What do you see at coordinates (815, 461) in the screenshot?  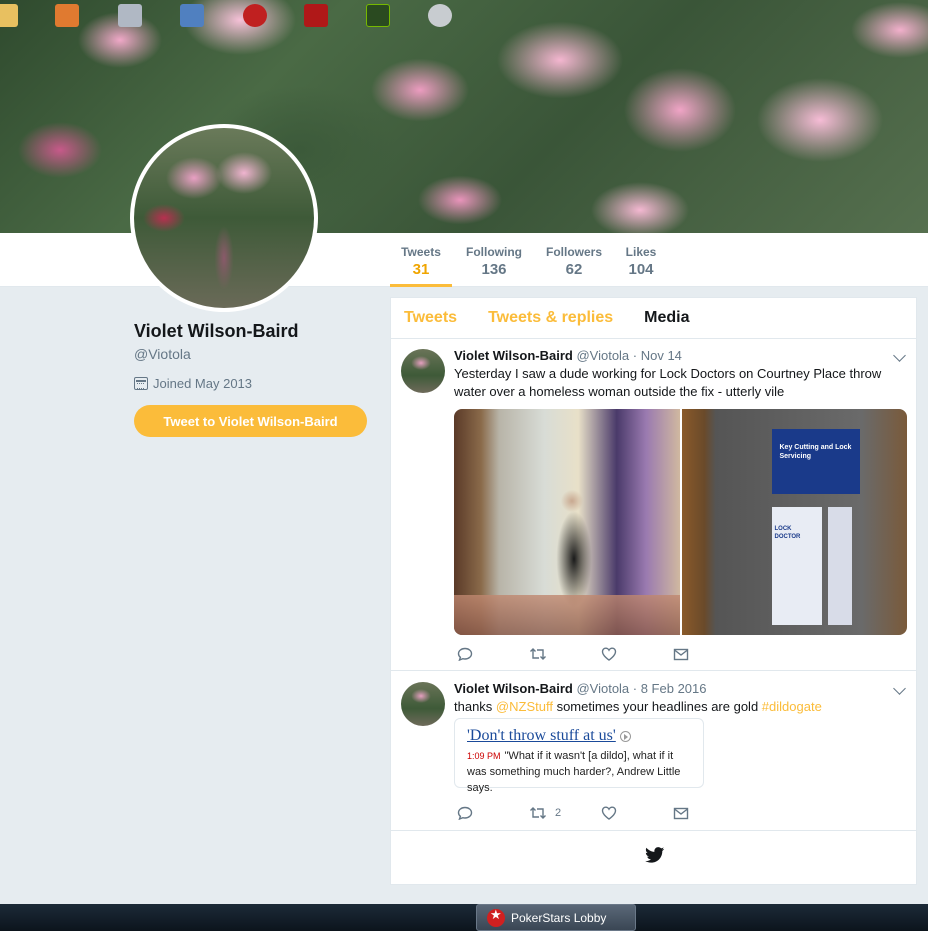 I see `store-sign: Key Cutting and Lock Servicing` at bounding box center [815, 461].